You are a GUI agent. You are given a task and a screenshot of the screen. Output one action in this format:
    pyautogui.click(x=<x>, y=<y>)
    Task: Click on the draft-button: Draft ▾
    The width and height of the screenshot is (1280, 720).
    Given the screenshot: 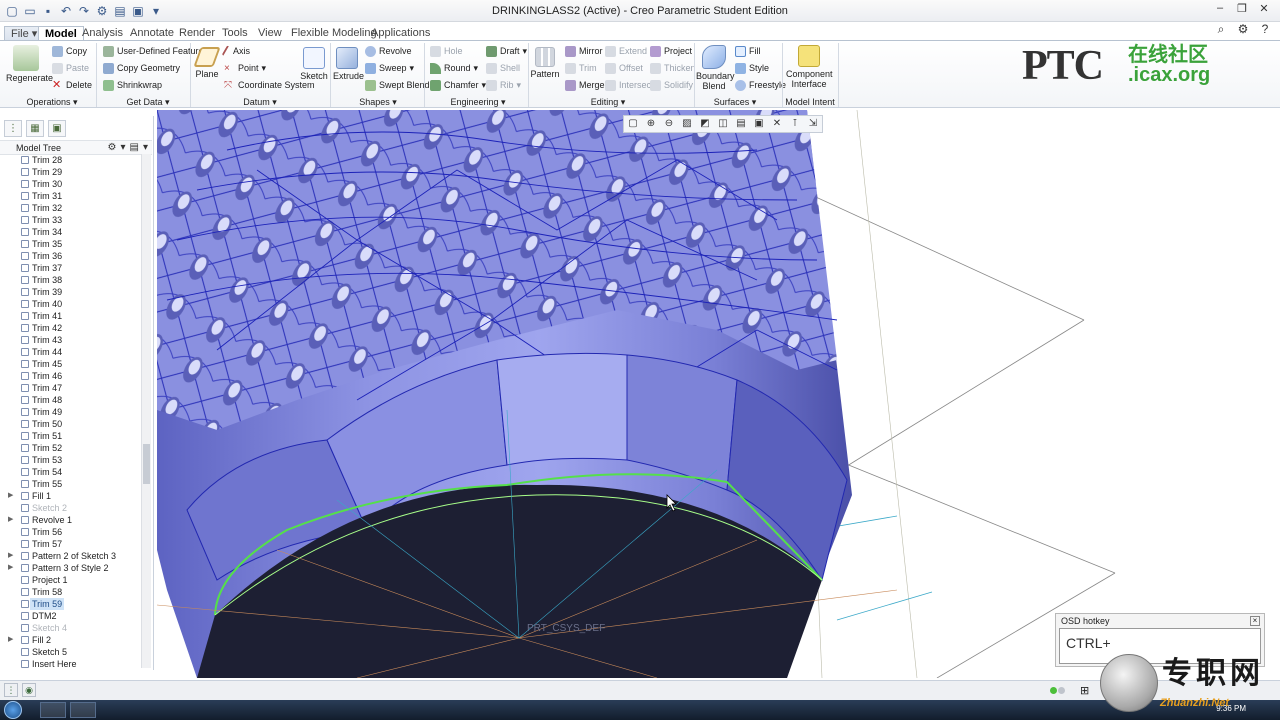 What is the action you would take?
    pyautogui.click(x=506, y=51)
    